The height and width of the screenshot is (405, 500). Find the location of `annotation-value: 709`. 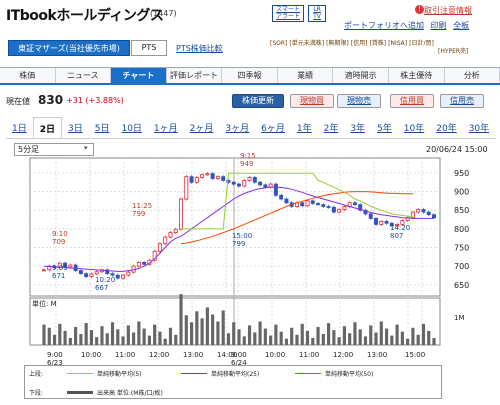

annotation-value: 709 is located at coordinates (58, 242).